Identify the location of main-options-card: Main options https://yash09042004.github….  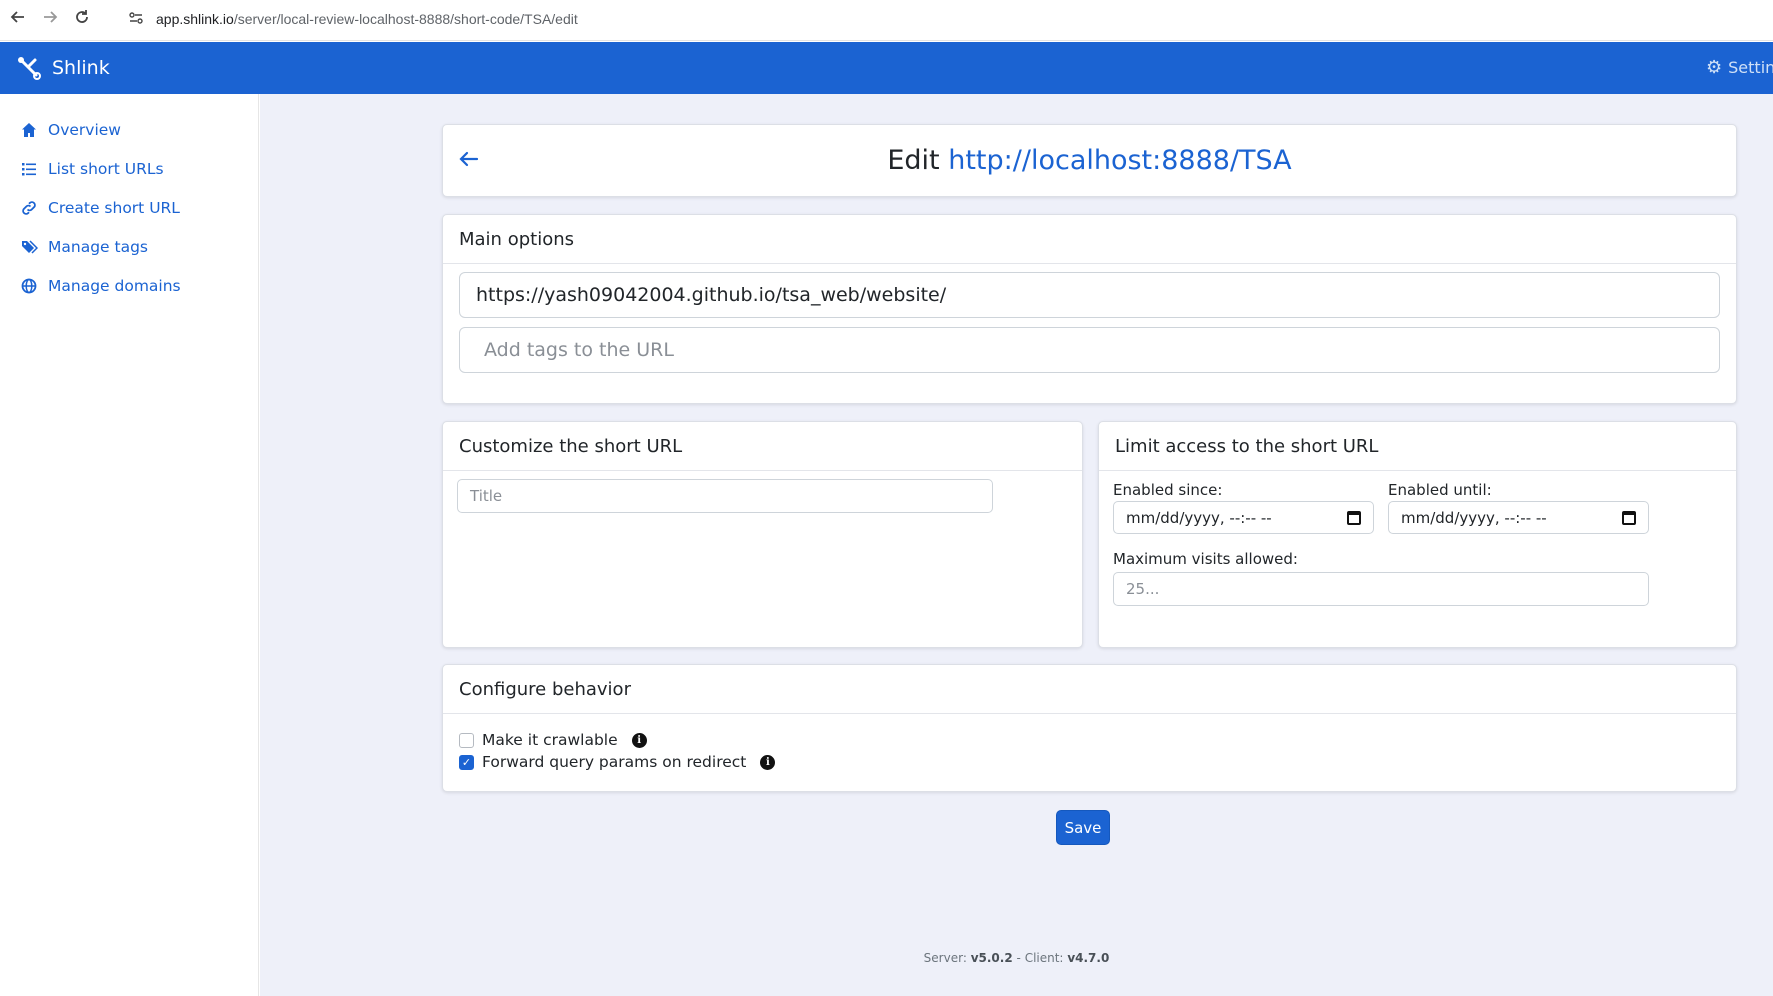
(1089, 309).